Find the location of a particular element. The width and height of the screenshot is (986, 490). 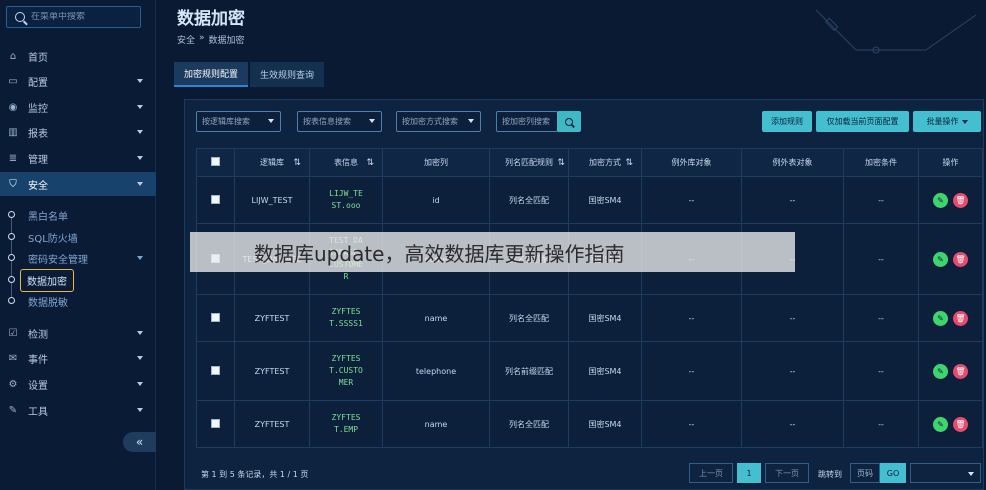

sidebar-item-label: 首页 is located at coordinates (38, 58).